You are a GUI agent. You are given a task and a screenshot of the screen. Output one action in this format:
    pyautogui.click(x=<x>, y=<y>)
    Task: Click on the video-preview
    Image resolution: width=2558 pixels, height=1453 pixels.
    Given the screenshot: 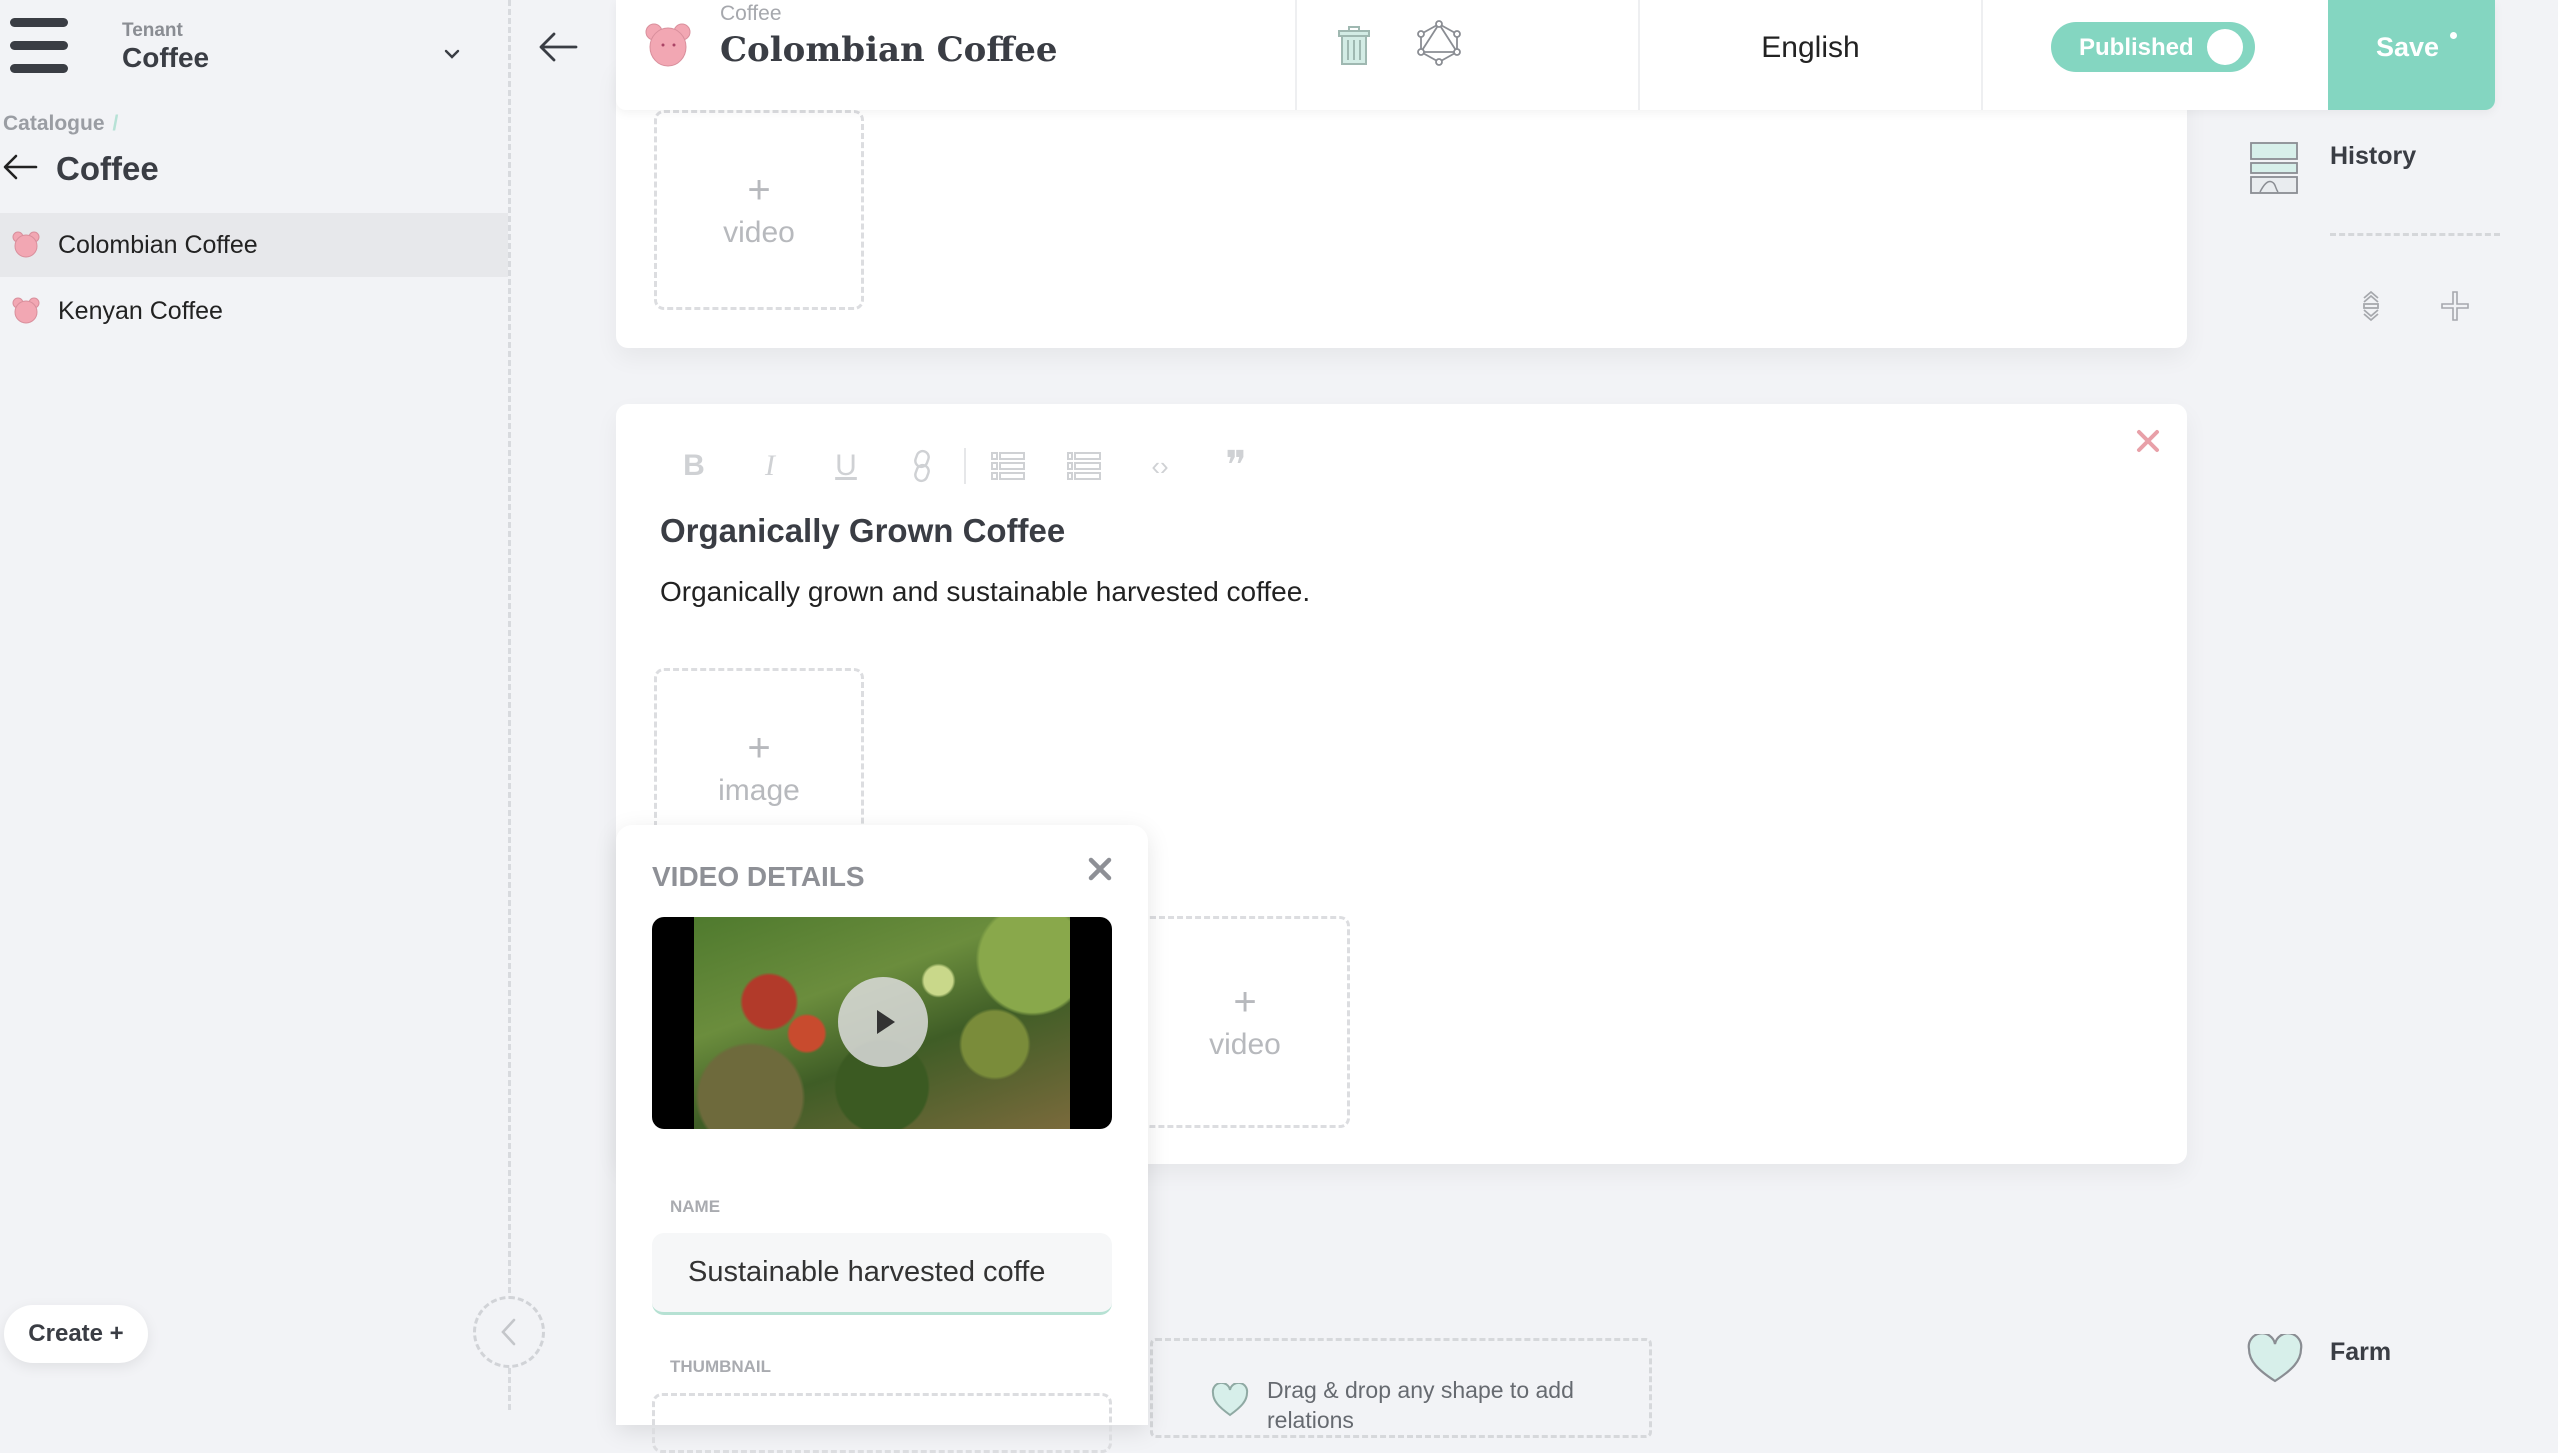 What is the action you would take?
    pyautogui.click(x=882, y=1023)
    